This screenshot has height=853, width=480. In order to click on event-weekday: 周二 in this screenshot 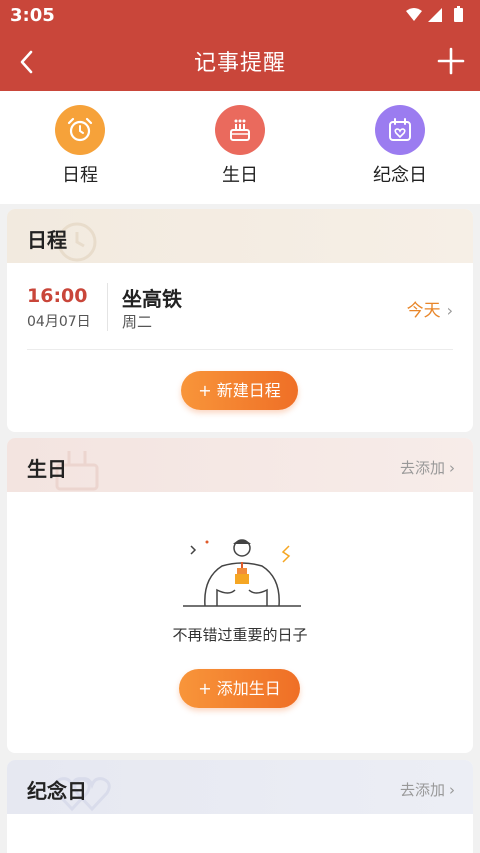, I will do `click(137, 322)`.